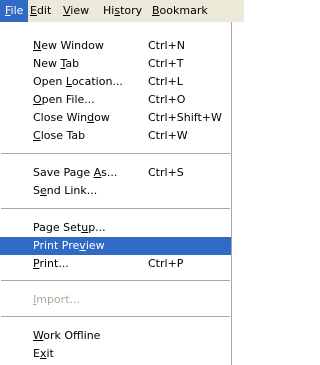  I want to click on menu-item-save-page-as: Save Page As... Ctrl+S, so click(115, 173).